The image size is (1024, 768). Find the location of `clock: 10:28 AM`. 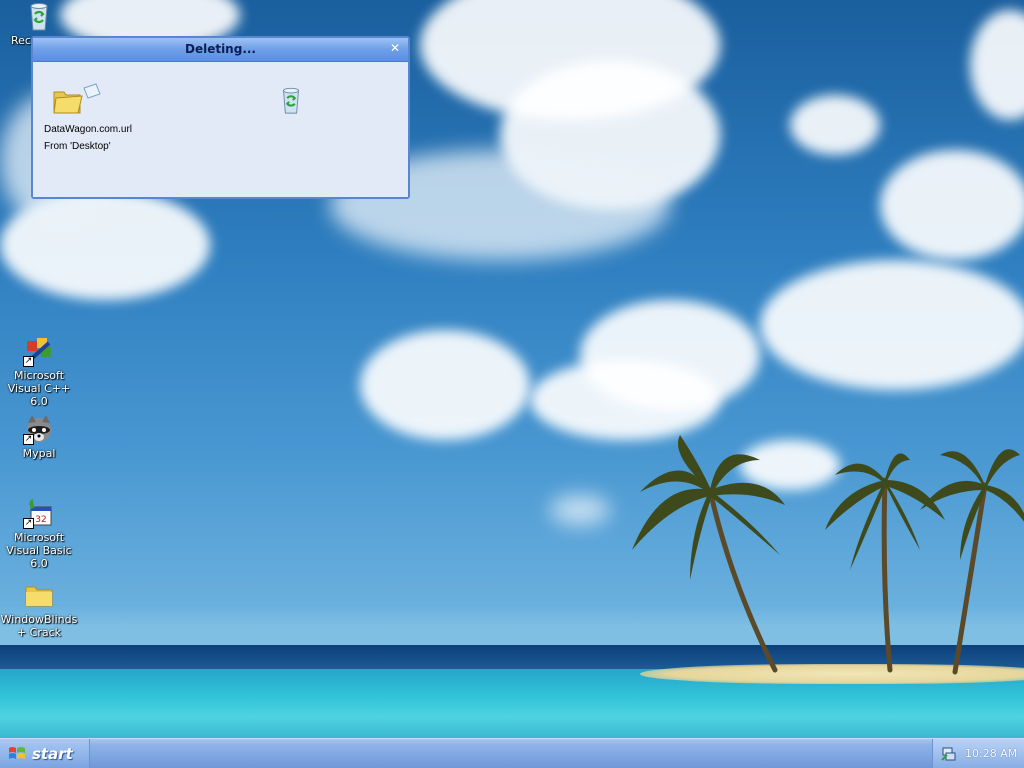

clock: 10:28 AM is located at coordinates (991, 753).